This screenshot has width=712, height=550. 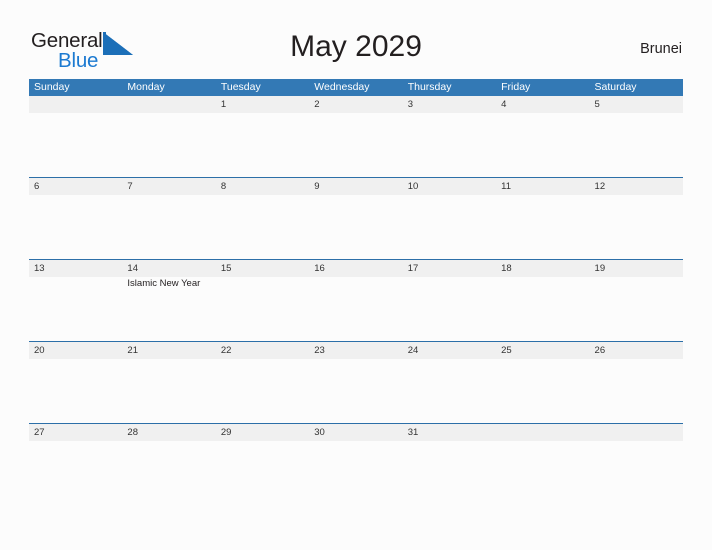 I want to click on weekday-header-sunday: Sunday, so click(x=52, y=87).